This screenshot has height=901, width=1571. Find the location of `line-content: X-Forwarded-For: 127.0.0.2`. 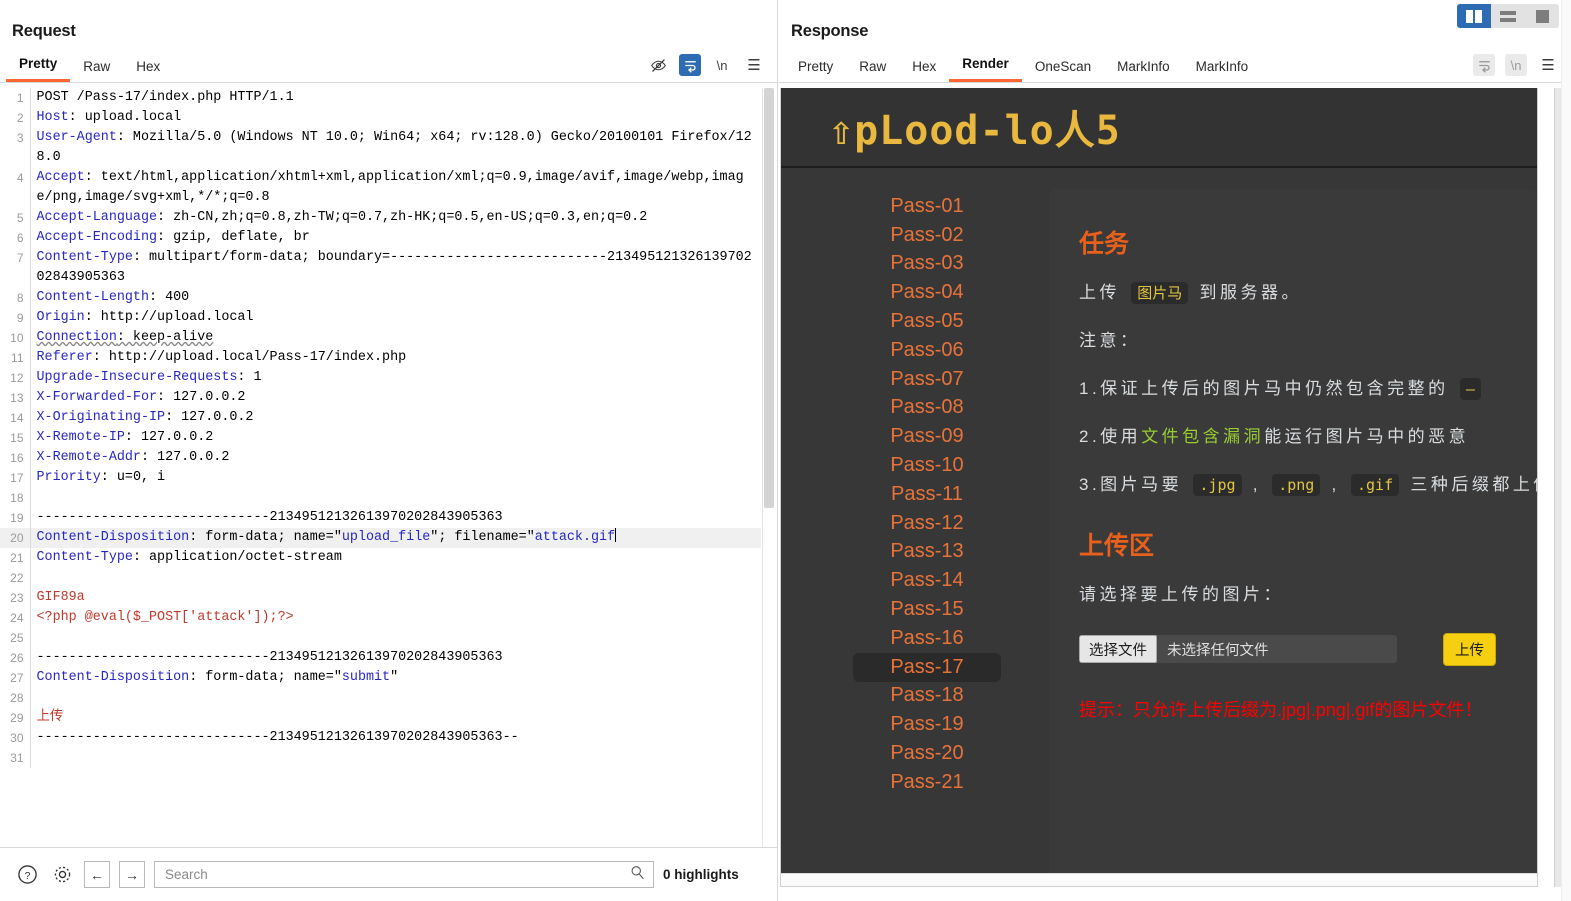

line-content: X-Forwarded-For: 127.0.0.2 is located at coordinates (395, 398).